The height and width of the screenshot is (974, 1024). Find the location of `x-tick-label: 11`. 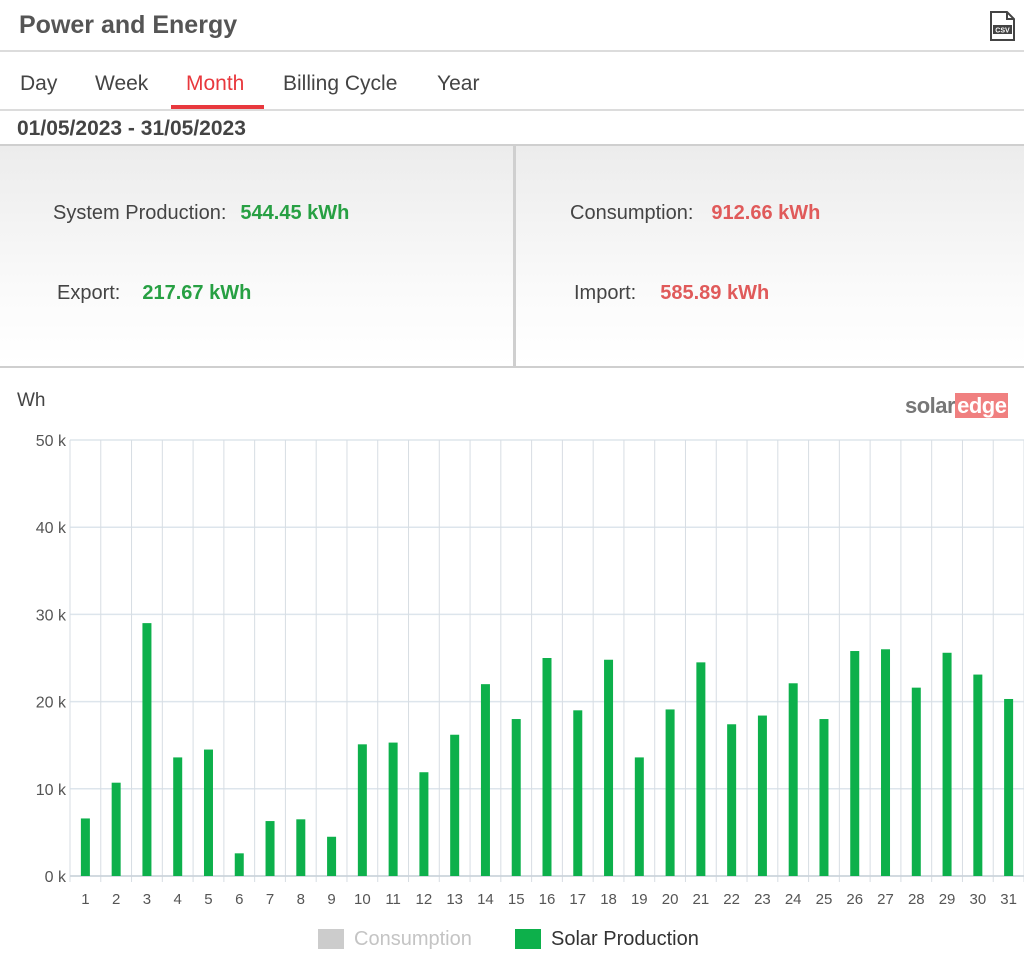

x-tick-label: 11 is located at coordinates (393, 899).